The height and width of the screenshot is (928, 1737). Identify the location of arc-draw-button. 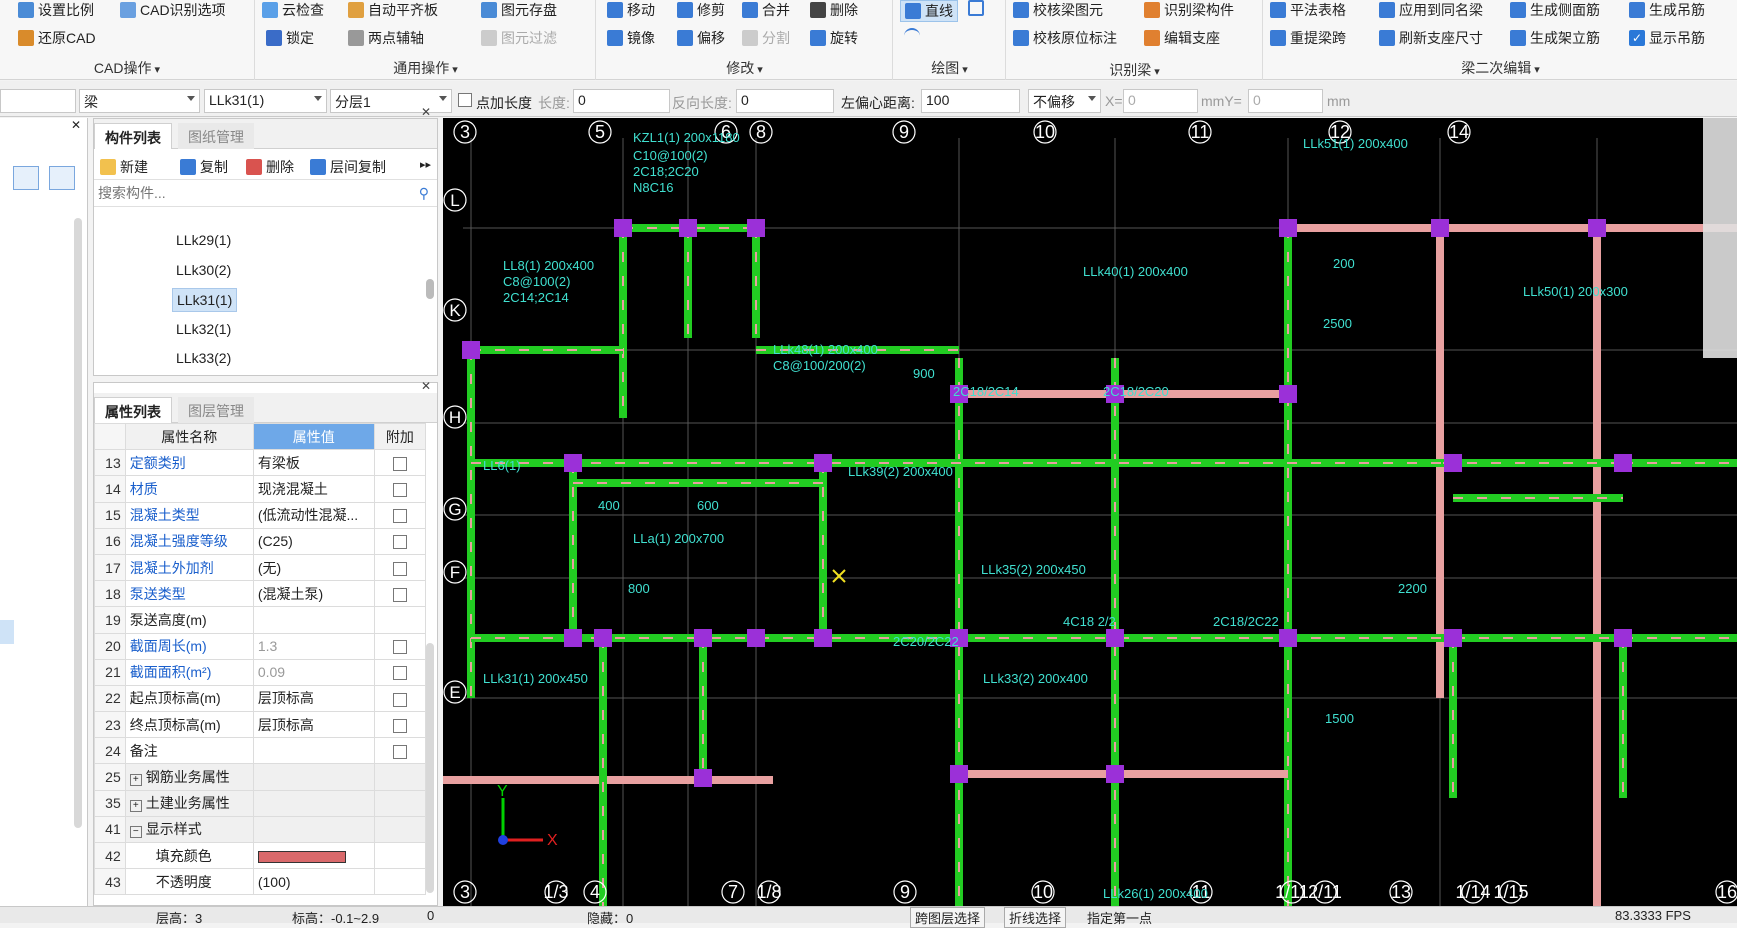
(912, 36).